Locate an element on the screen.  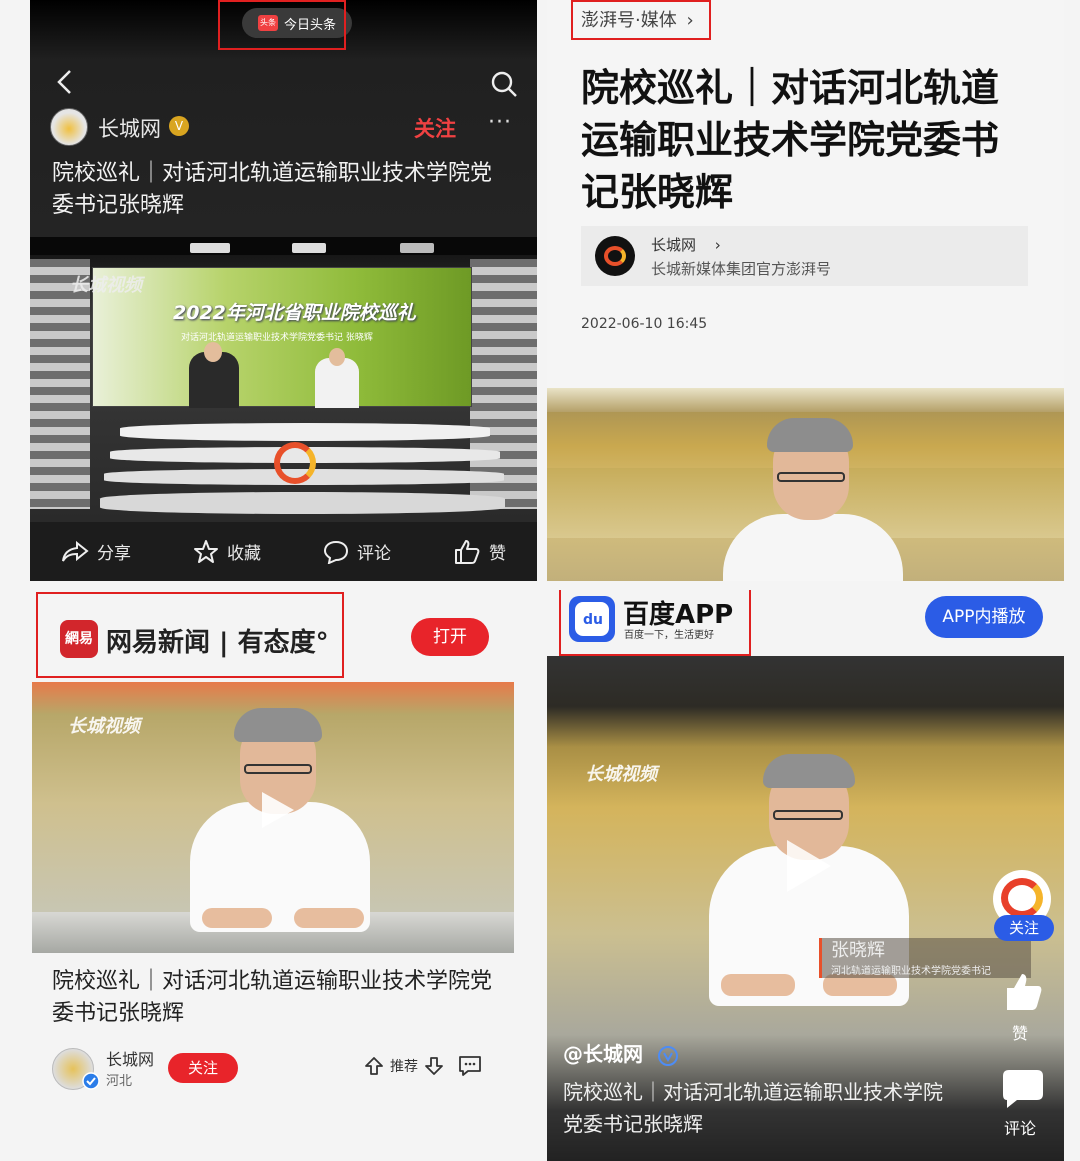
recommend-label: 推荐 is located at coordinates (404, 1067).